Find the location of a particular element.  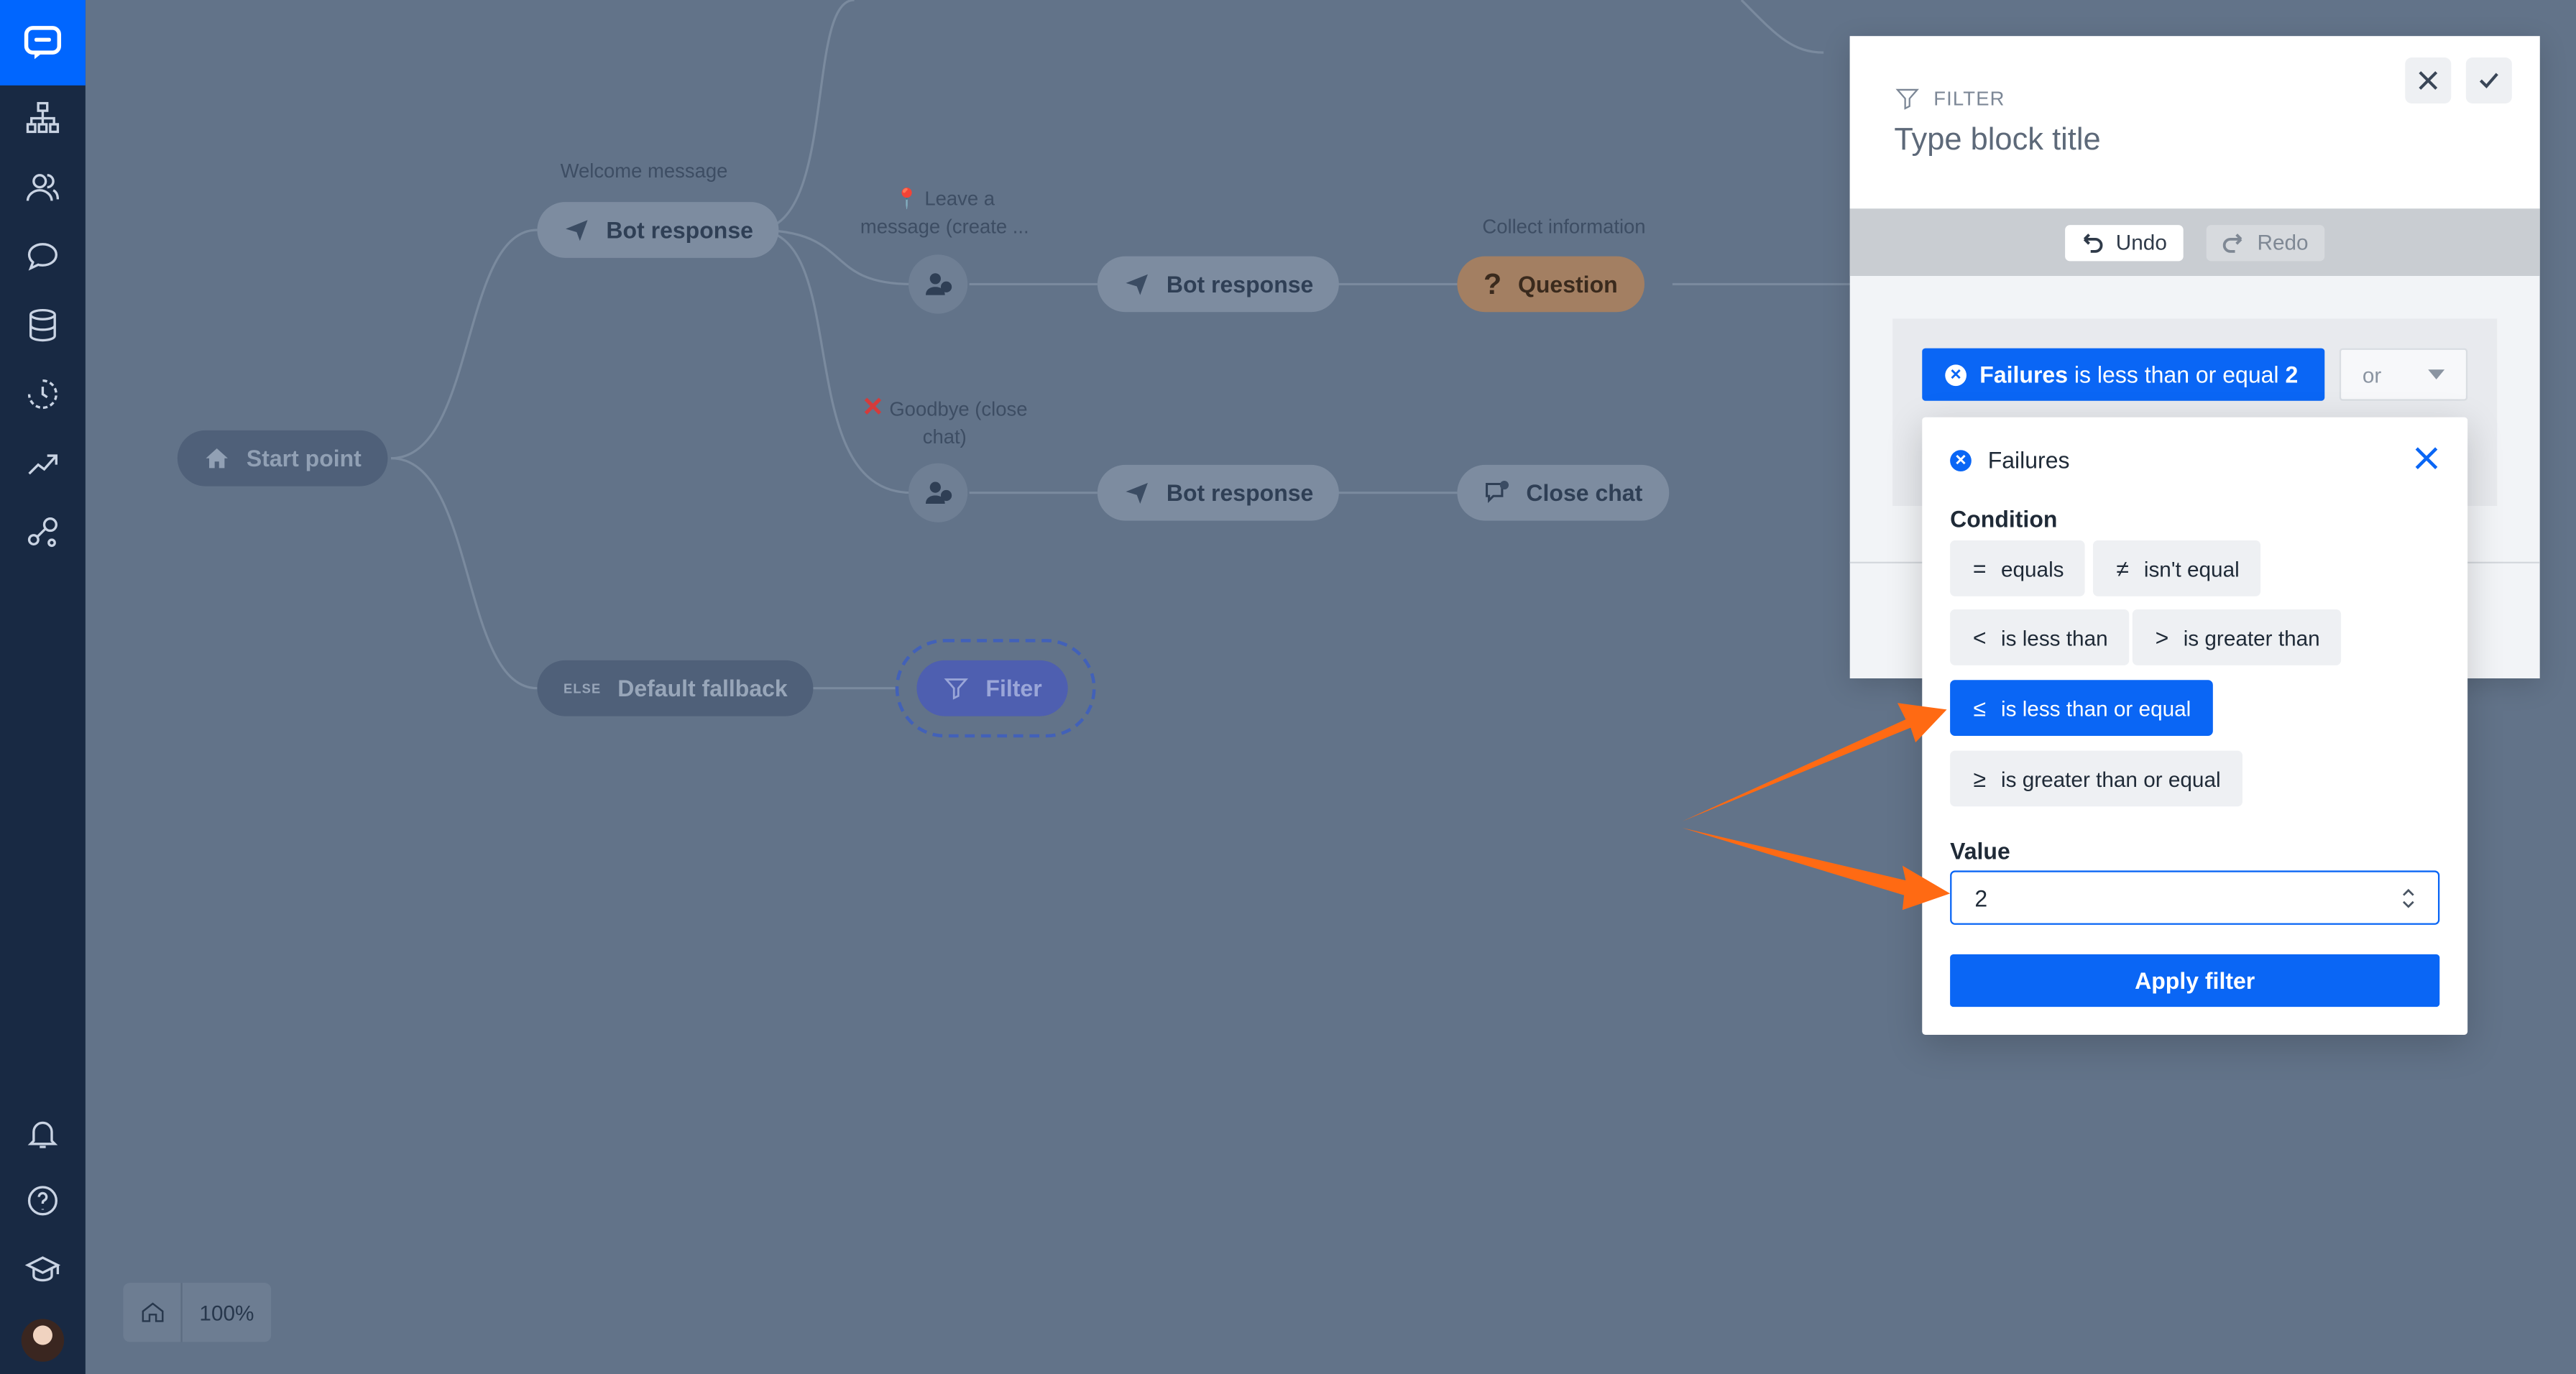

else-badge: ELSE is located at coordinates (582, 688).